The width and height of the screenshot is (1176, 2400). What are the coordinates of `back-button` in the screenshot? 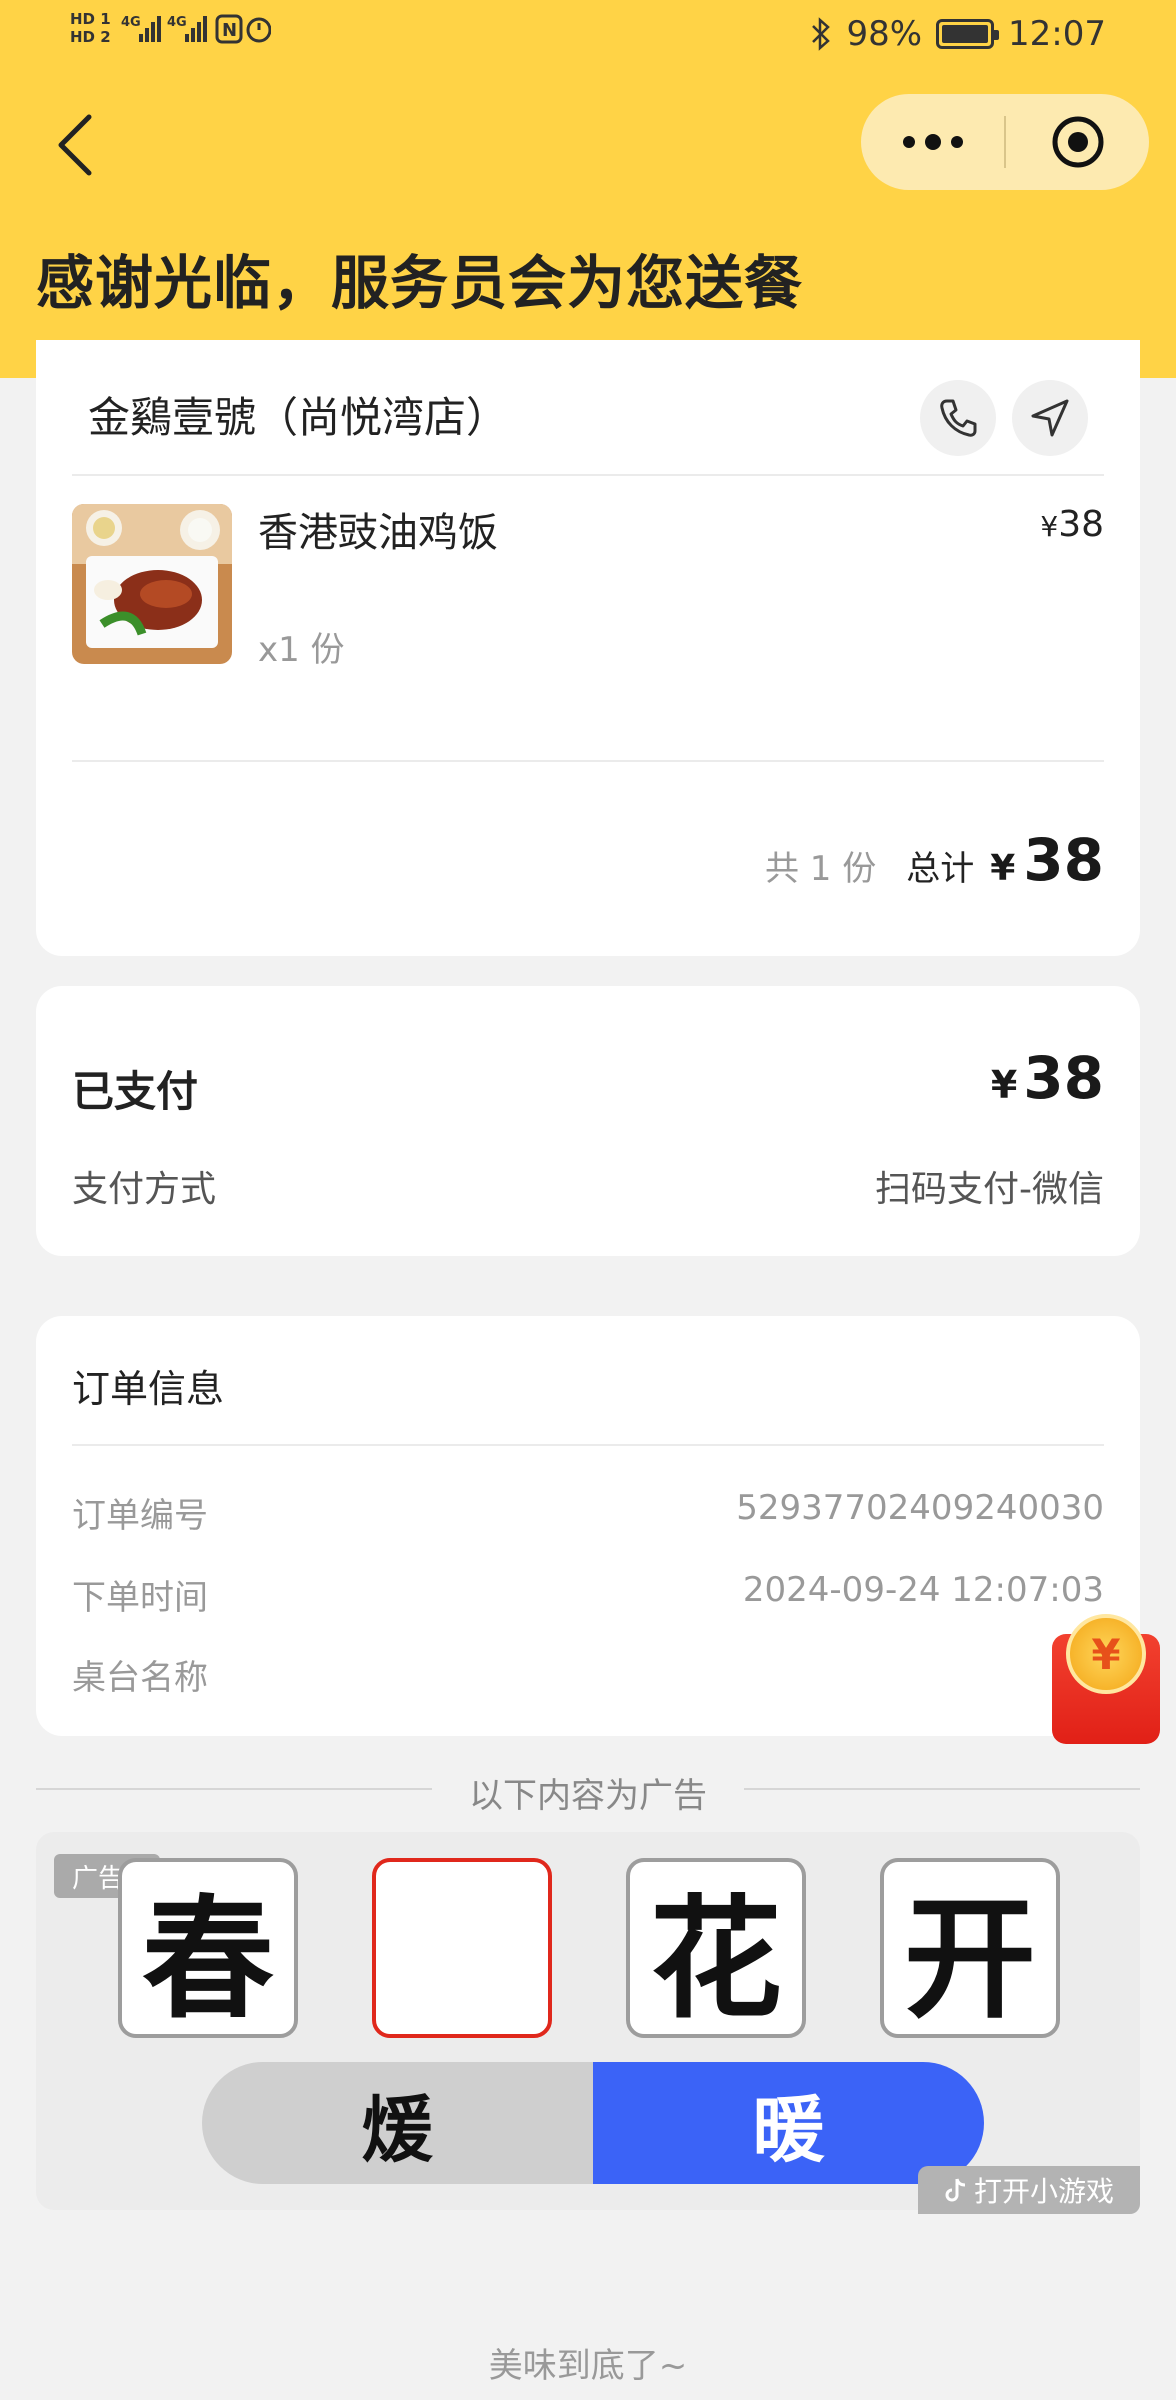 It's located at (75, 145).